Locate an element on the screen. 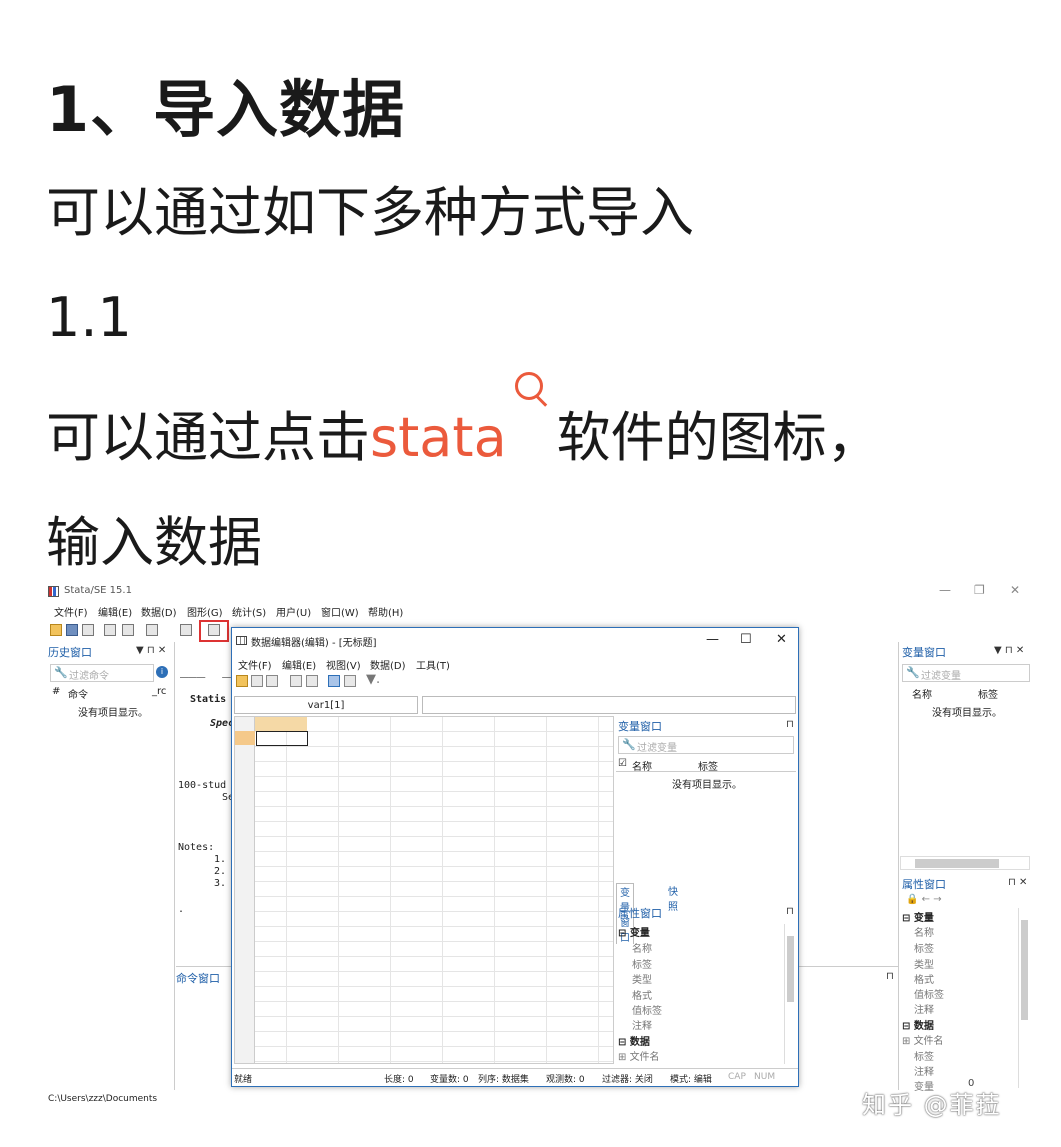  stata-titlebar: Stata/SE 15.1 — ❐ ✕ is located at coordinates (541, 592).